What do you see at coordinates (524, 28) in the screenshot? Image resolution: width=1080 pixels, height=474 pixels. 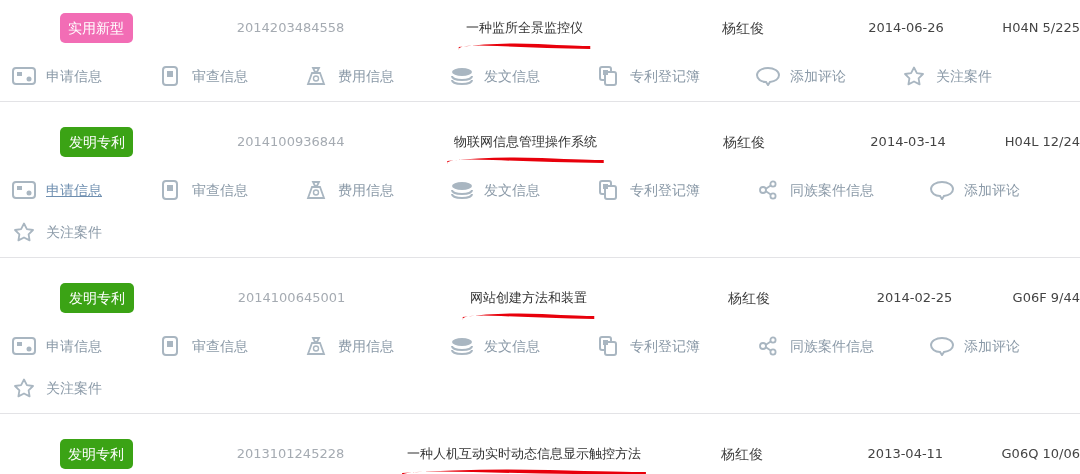 I see `patent-title: 一种监所全景监控仪` at bounding box center [524, 28].